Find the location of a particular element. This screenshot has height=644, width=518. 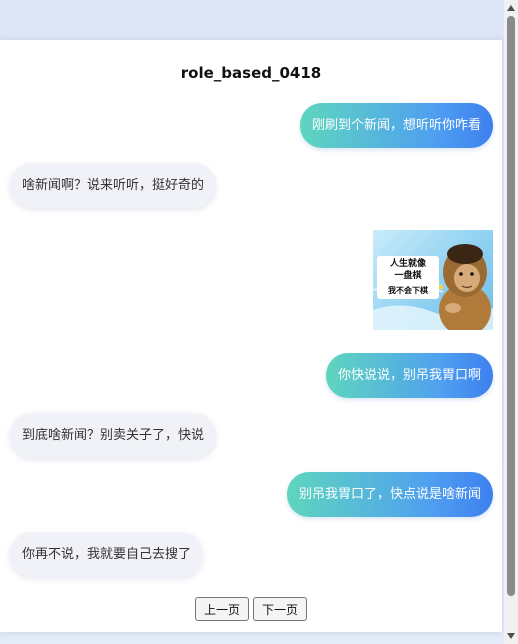

scrollbar-thumb is located at coordinates (511, 306).